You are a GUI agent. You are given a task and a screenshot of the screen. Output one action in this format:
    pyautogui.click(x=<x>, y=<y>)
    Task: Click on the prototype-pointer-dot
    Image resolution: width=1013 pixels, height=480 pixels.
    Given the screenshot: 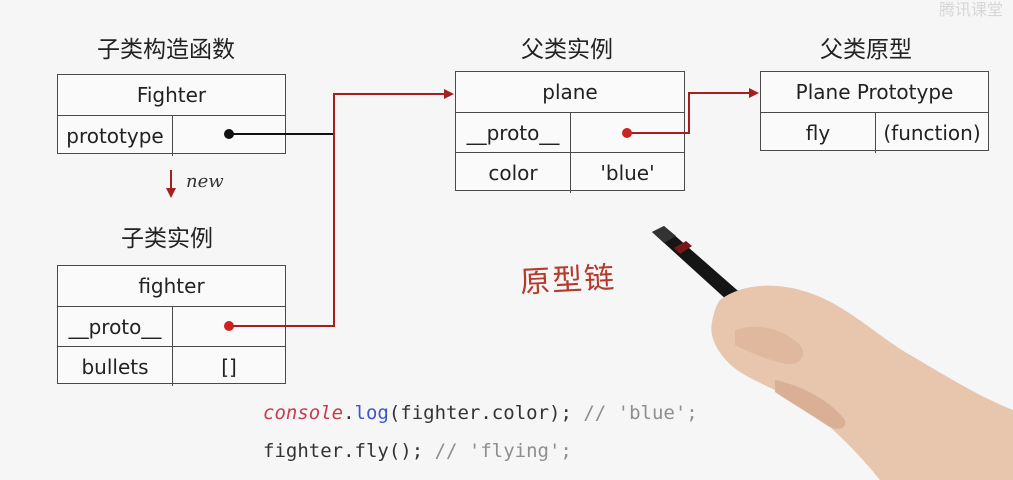 What is the action you would take?
    pyautogui.click(x=229, y=134)
    